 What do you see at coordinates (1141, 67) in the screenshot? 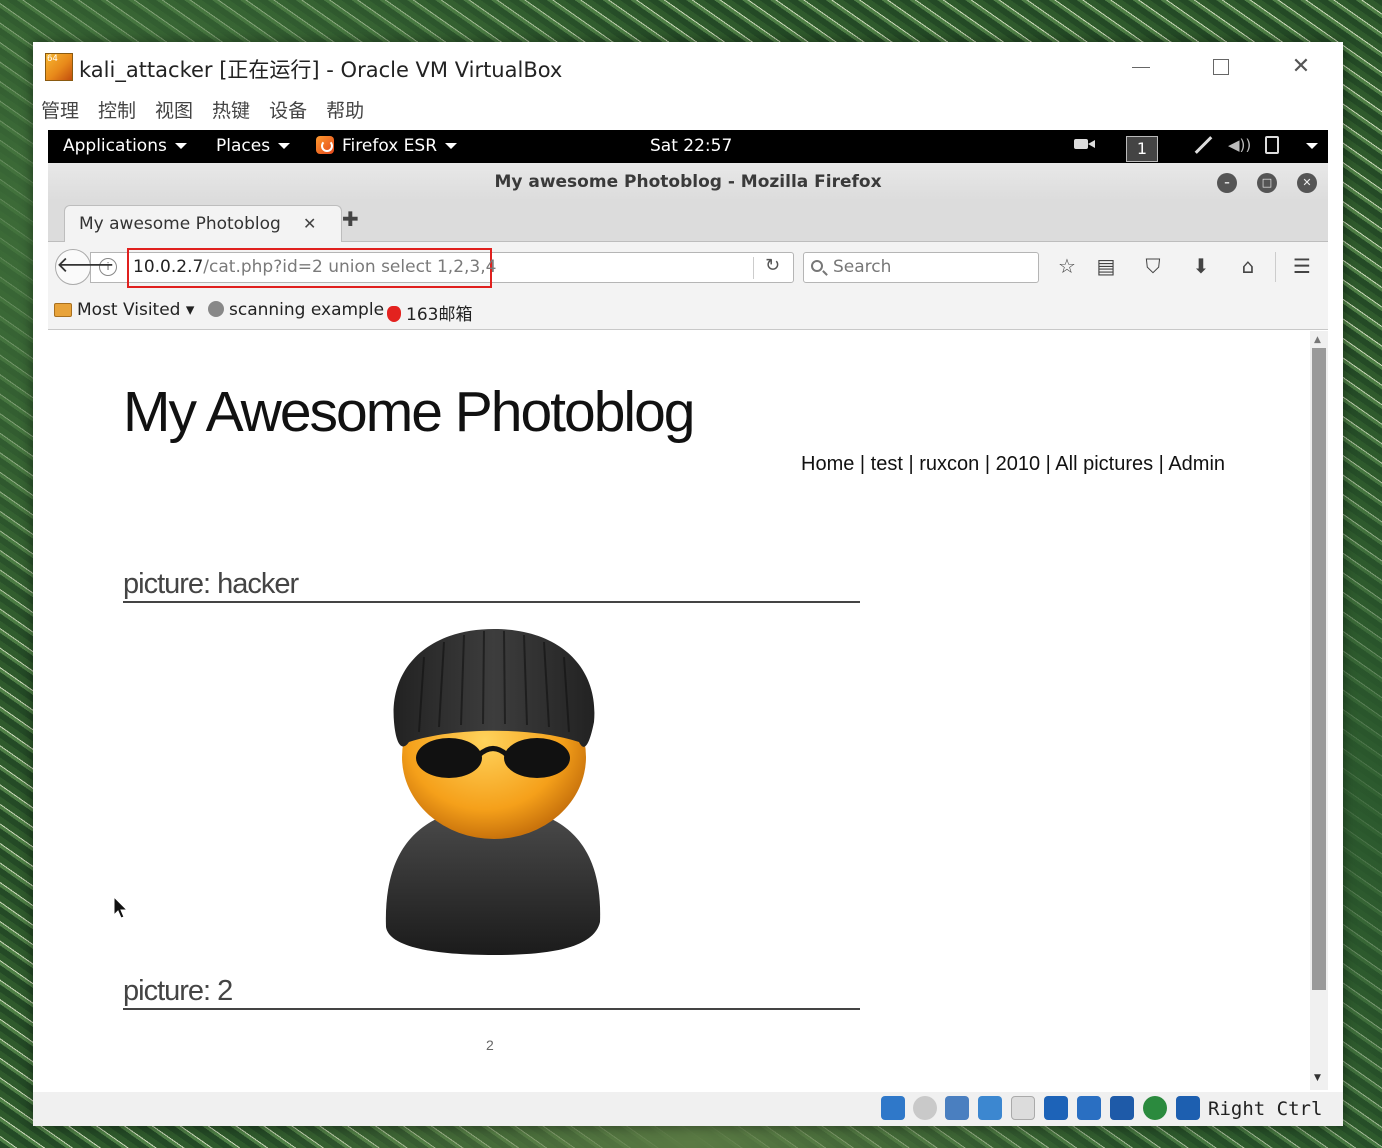
I see `minimize-button` at bounding box center [1141, 67].